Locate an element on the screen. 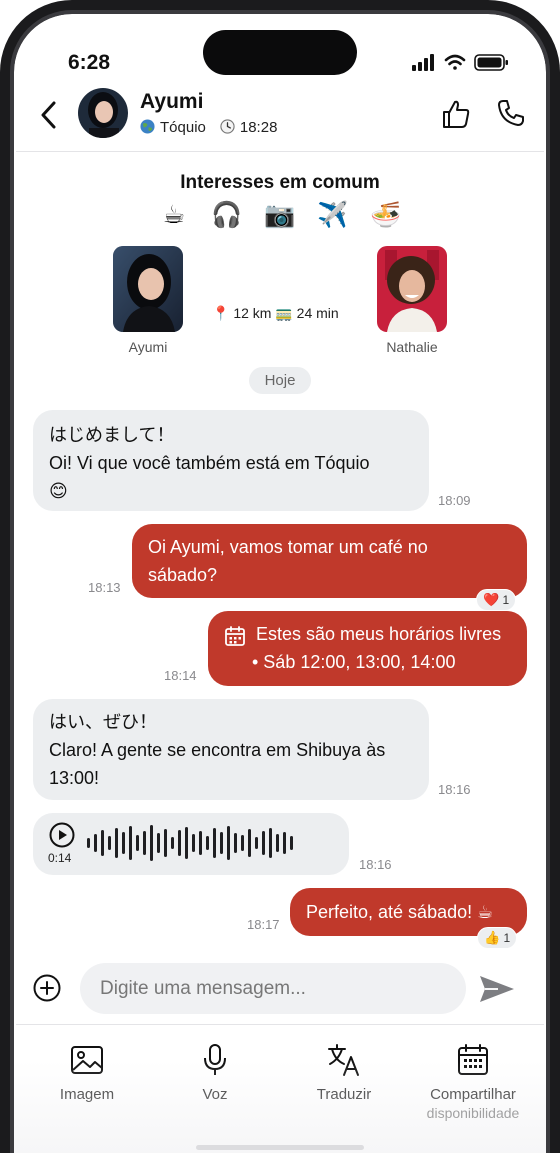  translate-label: Traduzir is located at coordinates (344, 1094).